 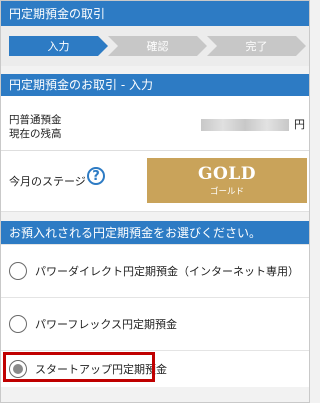 I want to click on step-input: 入力, so click(x=58, y=46).